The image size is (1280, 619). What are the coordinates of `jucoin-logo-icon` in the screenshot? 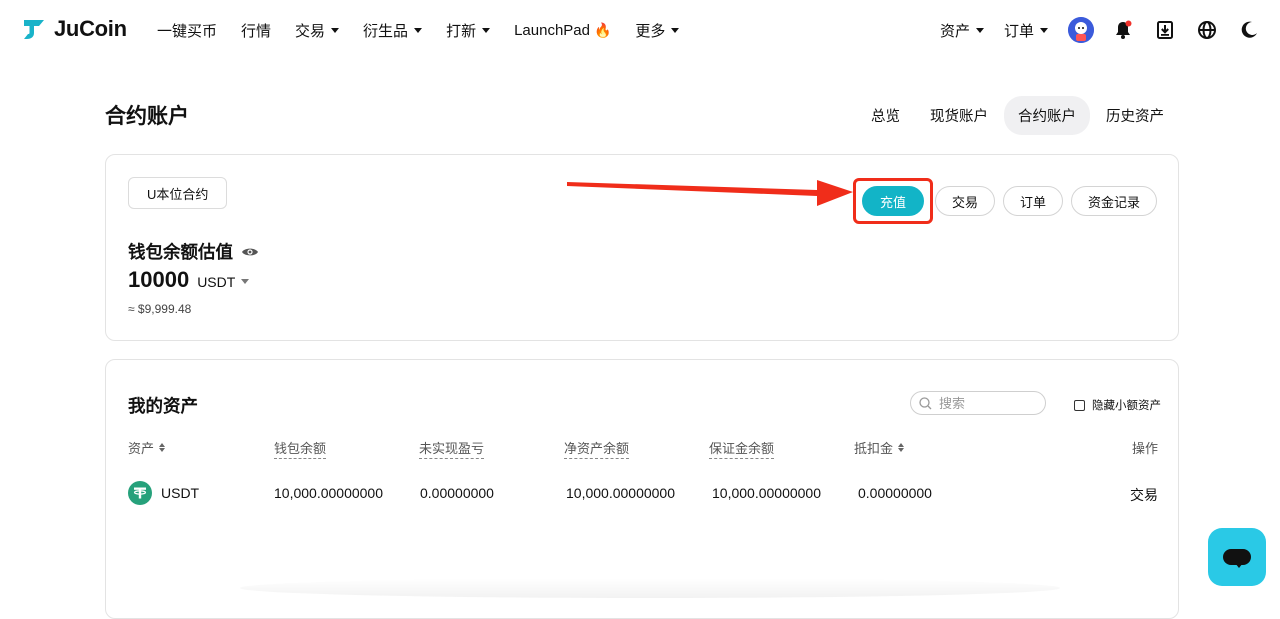 It's located at (34, 29).